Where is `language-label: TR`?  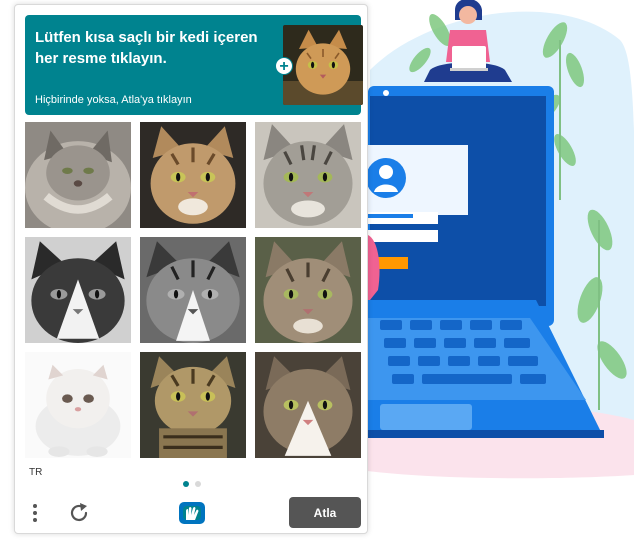
language-label: TR is located at coordinates (35, 472).